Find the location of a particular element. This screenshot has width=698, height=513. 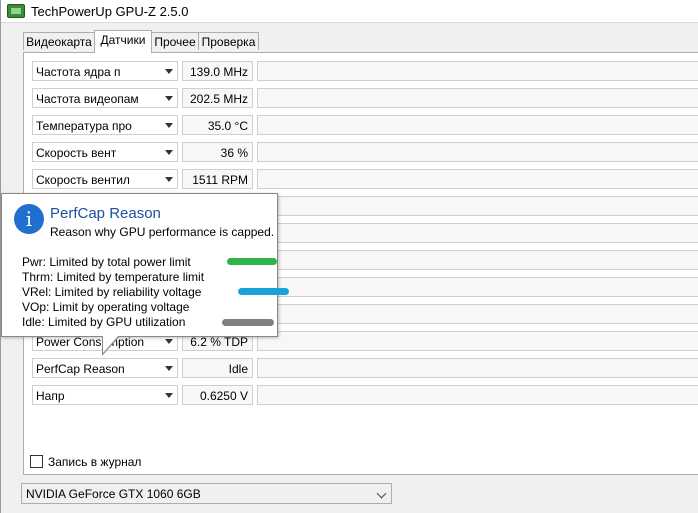

sensor-name: PerfCap Reason is located at coordinates (80, 369).